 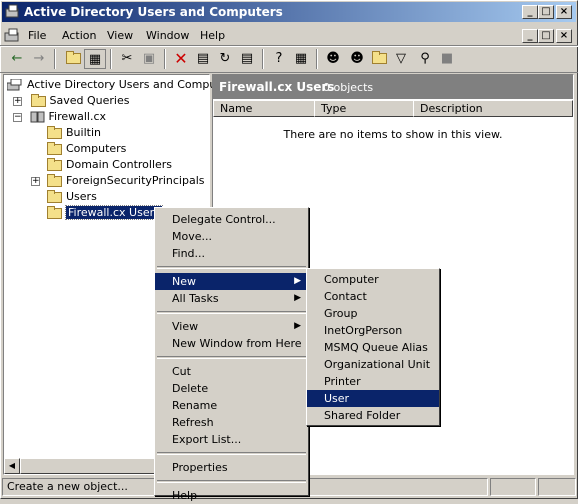 What do you see at coordinates (149, 59) in the screenshot?
I see `paste-icon: ▣` at bounding box center [149, 59].